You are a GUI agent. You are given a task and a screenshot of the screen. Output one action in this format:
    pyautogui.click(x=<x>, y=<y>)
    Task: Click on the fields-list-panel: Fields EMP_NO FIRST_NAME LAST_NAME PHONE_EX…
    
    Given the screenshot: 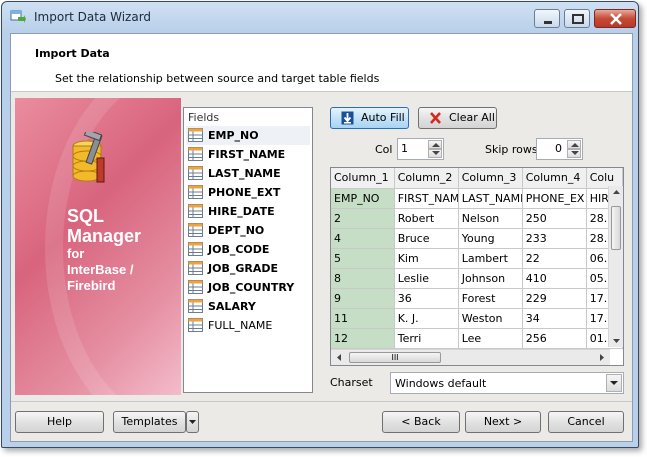 What is the action you would take?
    pyautogui.click(x=248, y=250)
    